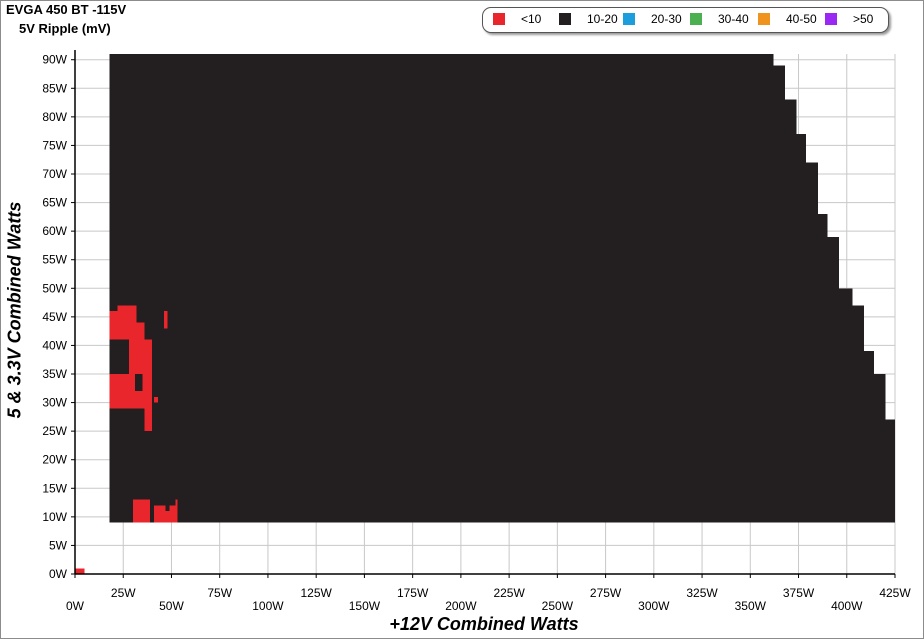  I want to click on y-tick-label: 20W, so click(54, 460).